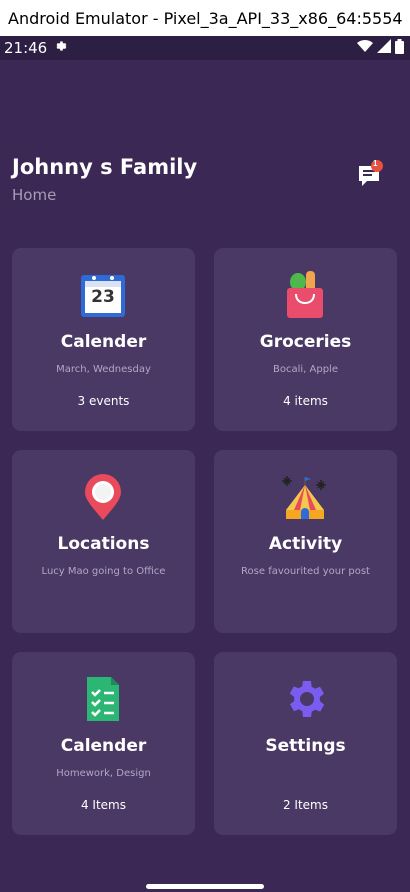  I want to click on card-subtitle: Bocali, Apple, so click(305, 369).